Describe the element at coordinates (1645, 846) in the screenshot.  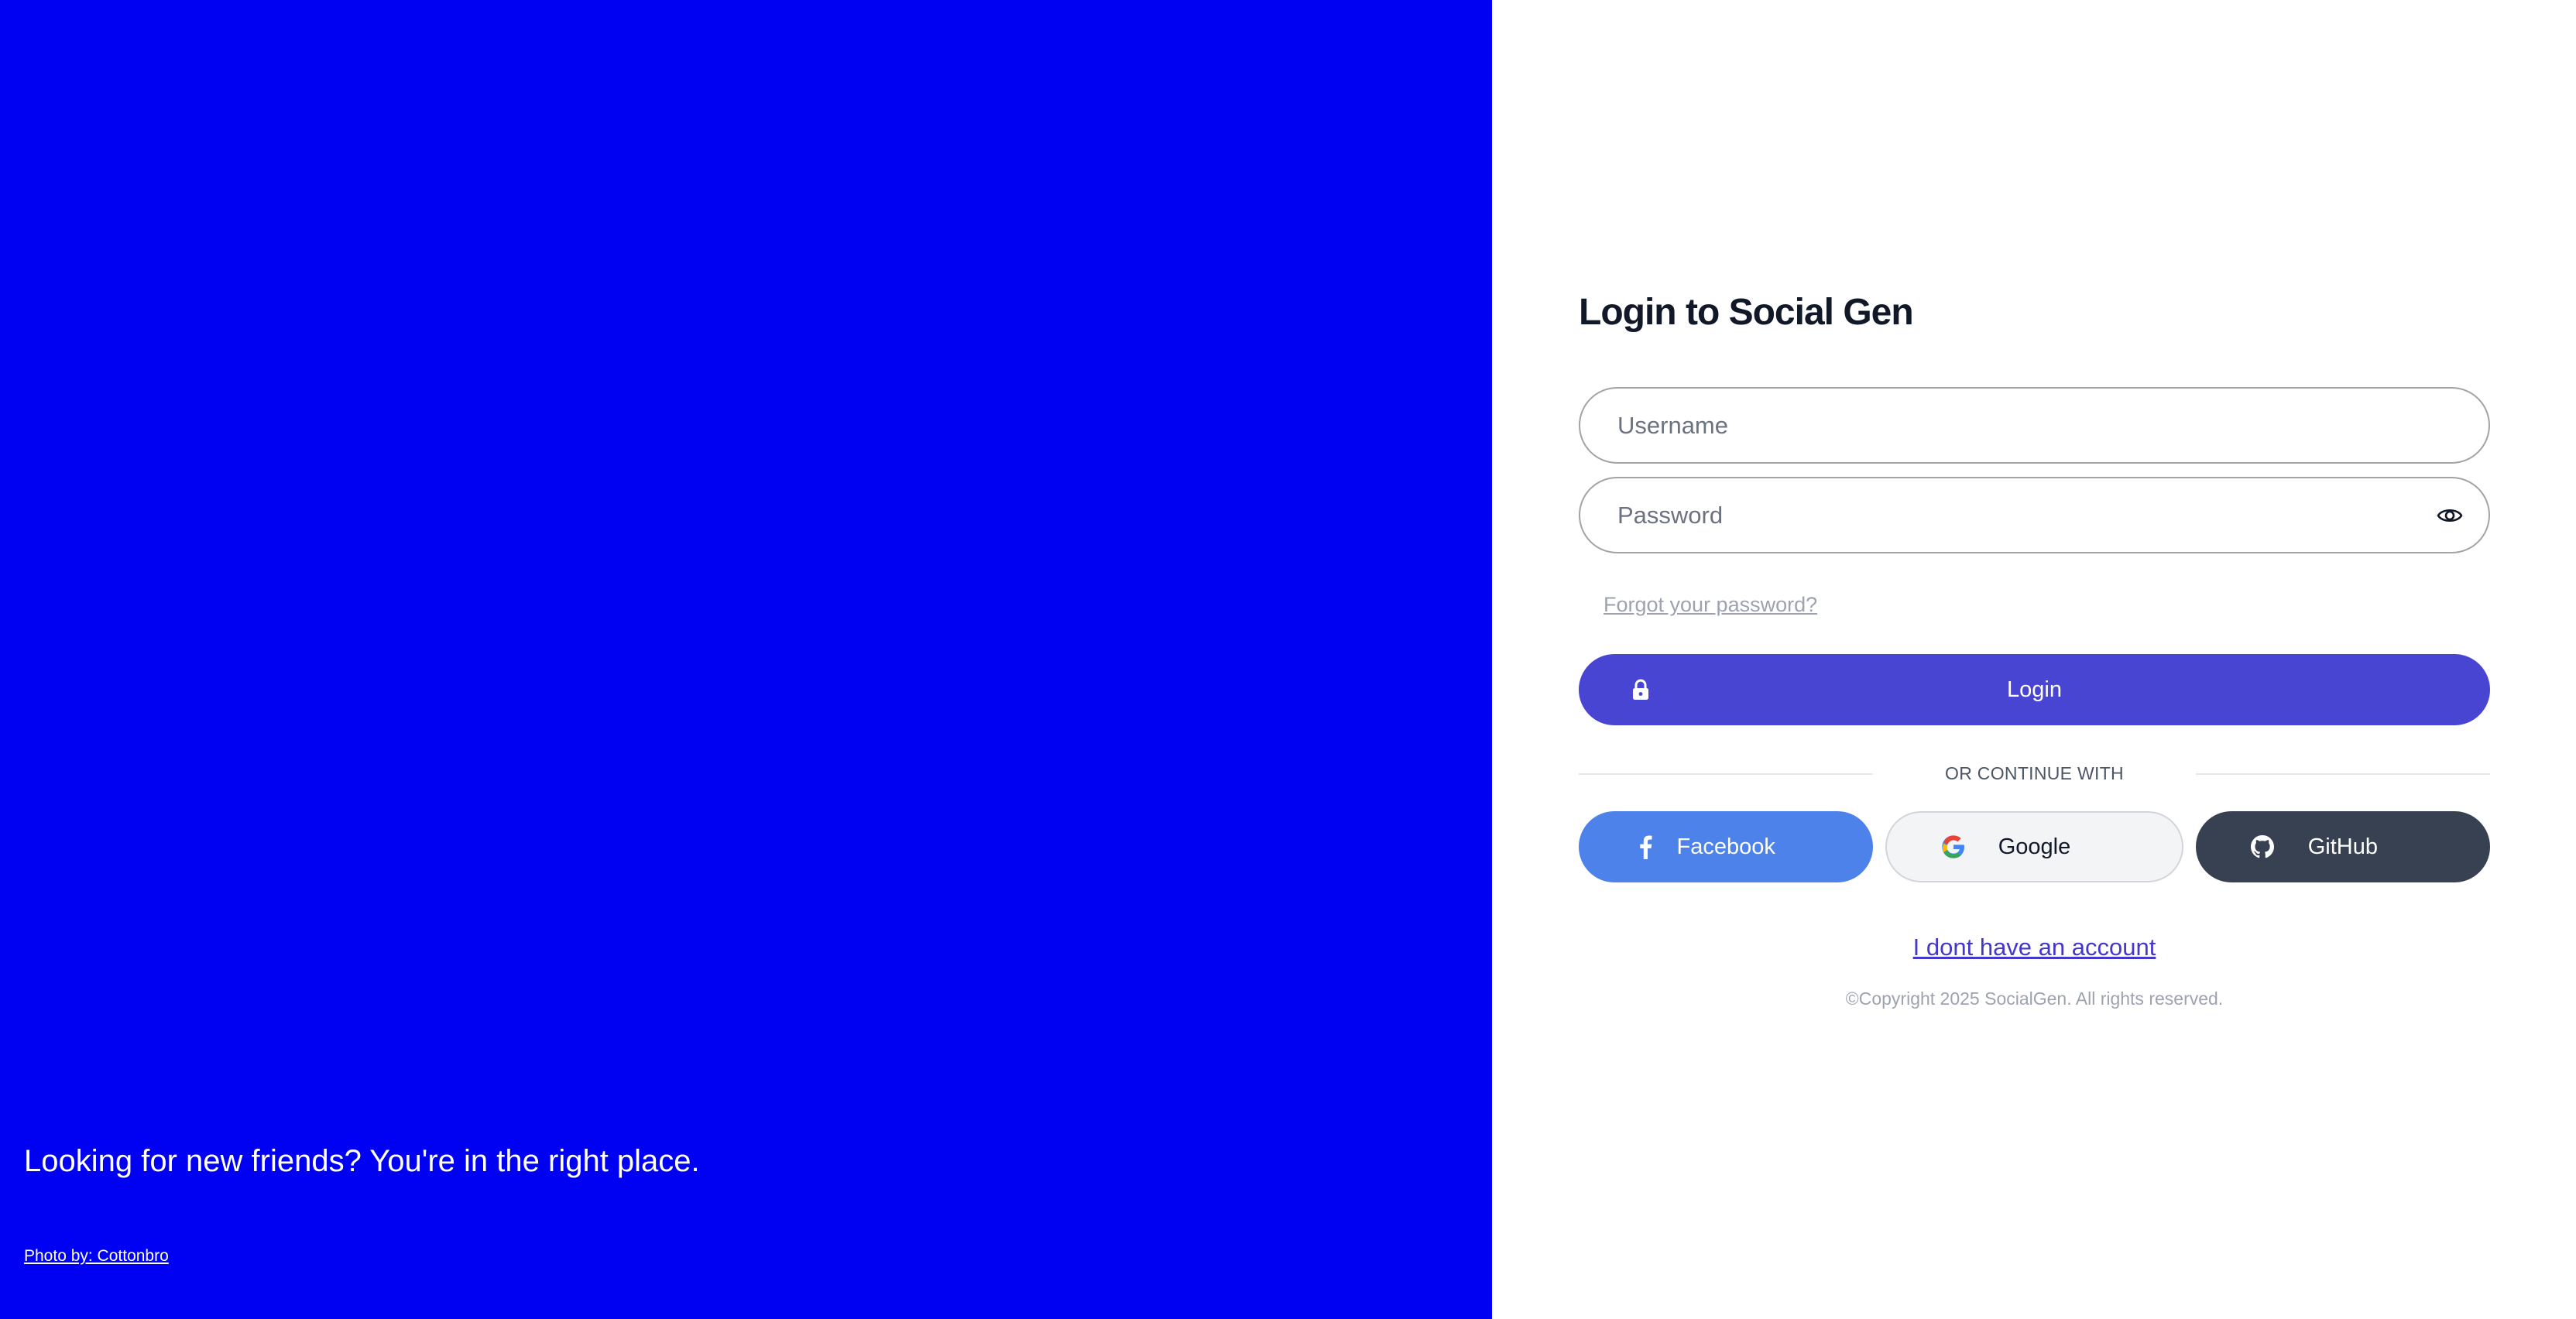
I see `facebook-icon` at that location.